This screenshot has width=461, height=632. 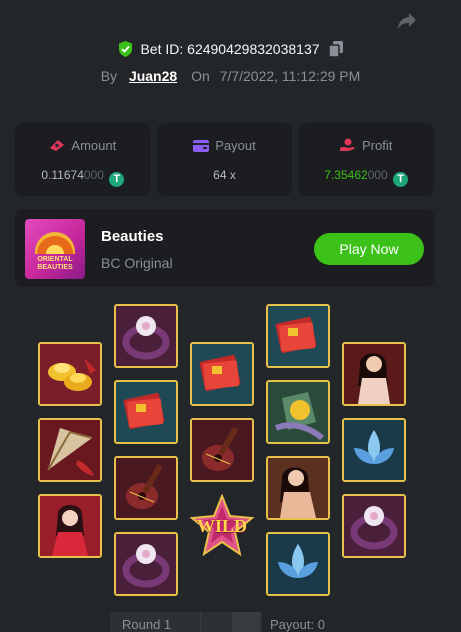 What do you see at coordinates (70, 526) in the screenshot?
I see `lady-red-symbol` at bounding box center [70, 526].